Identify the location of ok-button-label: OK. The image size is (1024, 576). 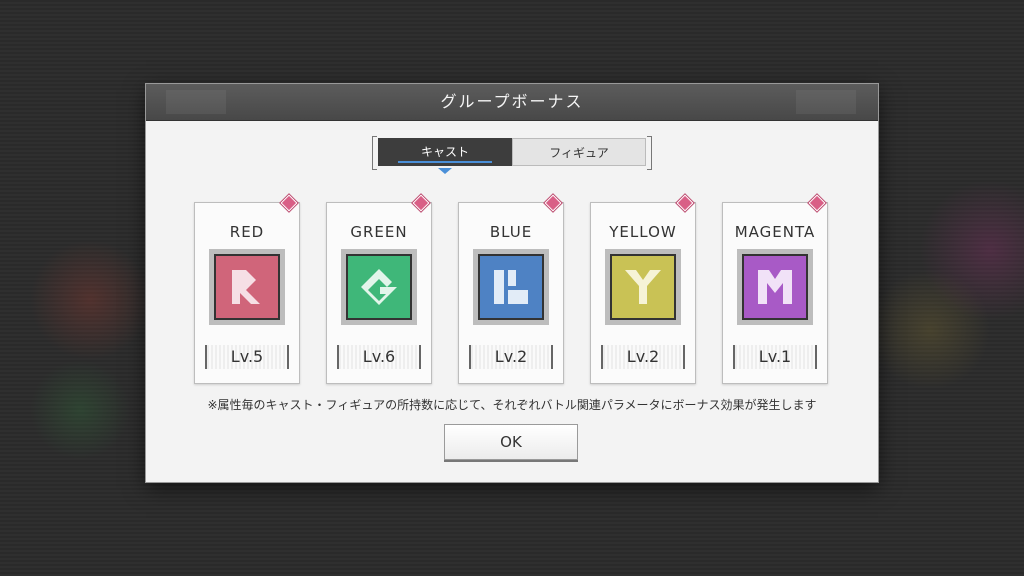
(511, 442).